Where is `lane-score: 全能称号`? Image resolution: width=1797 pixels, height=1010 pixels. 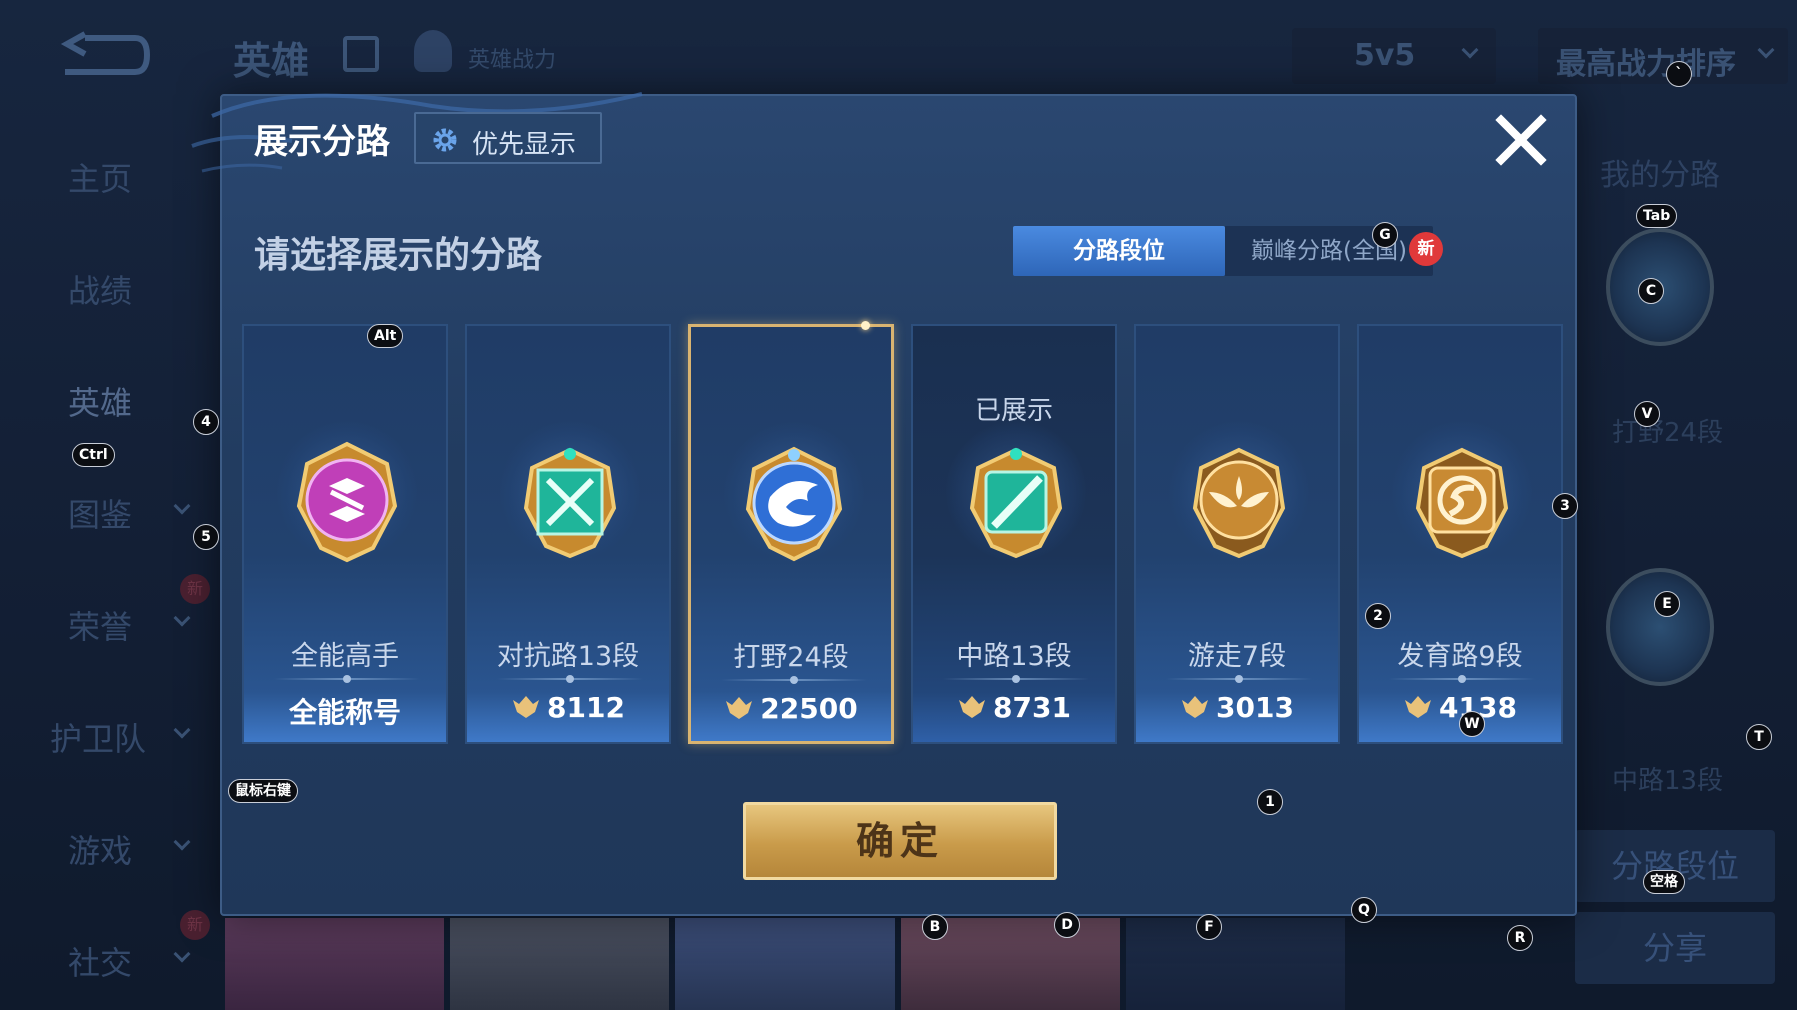 lane-score: 全能称号 is located at coordinates (345, 711).